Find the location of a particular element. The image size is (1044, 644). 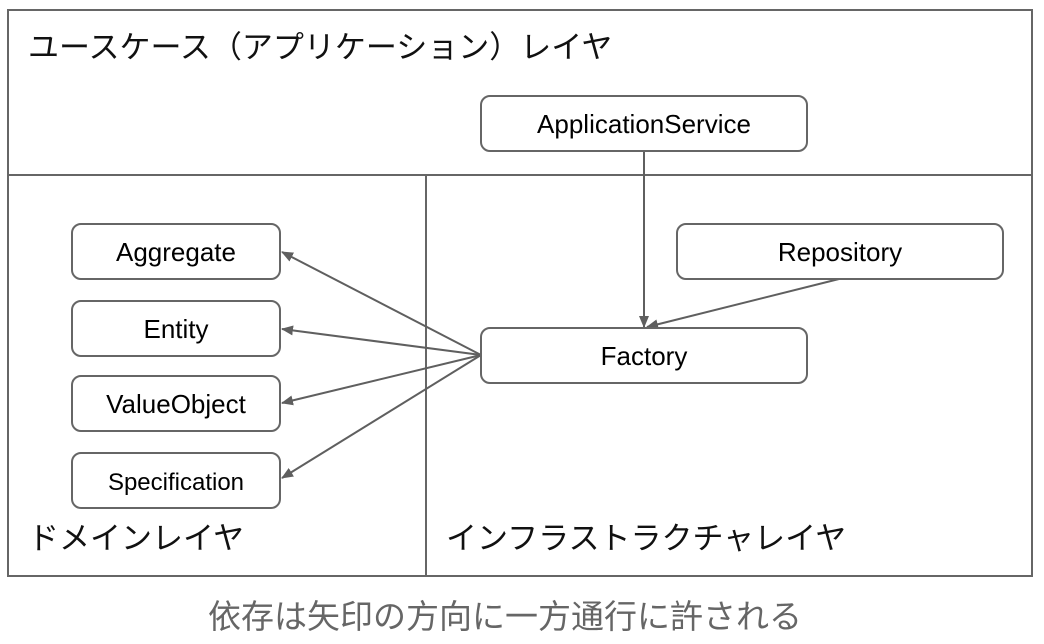

repository-label: Repository is located at coordinates (840, 252).